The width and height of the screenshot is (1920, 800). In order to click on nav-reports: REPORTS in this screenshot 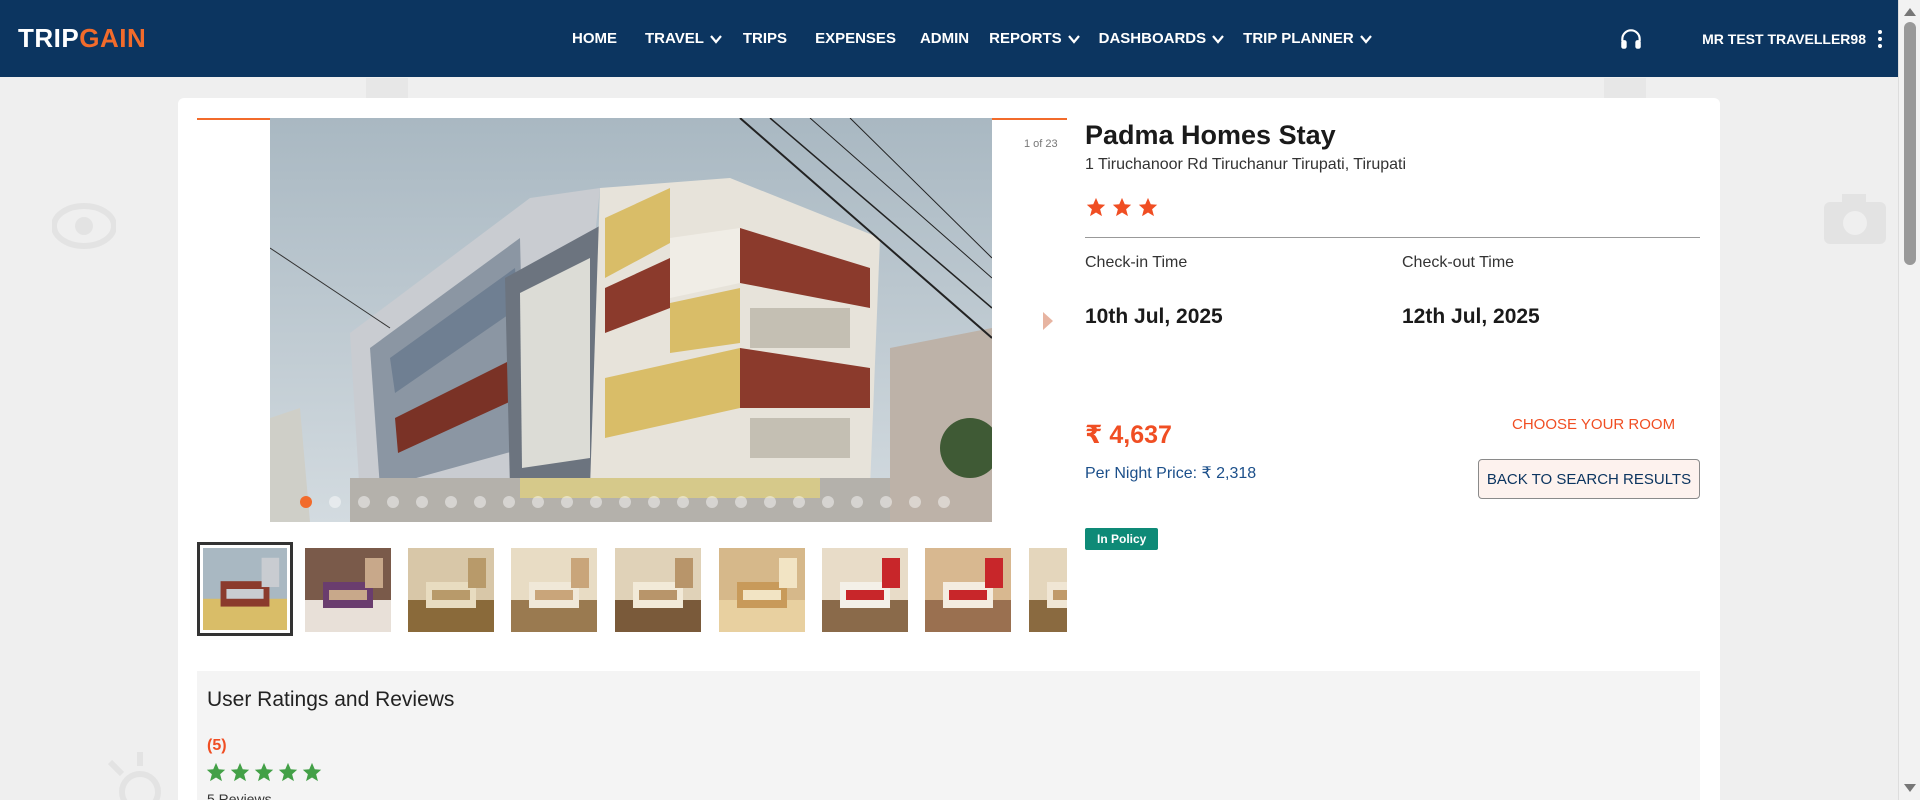, I will do `click(1035, 38)`.